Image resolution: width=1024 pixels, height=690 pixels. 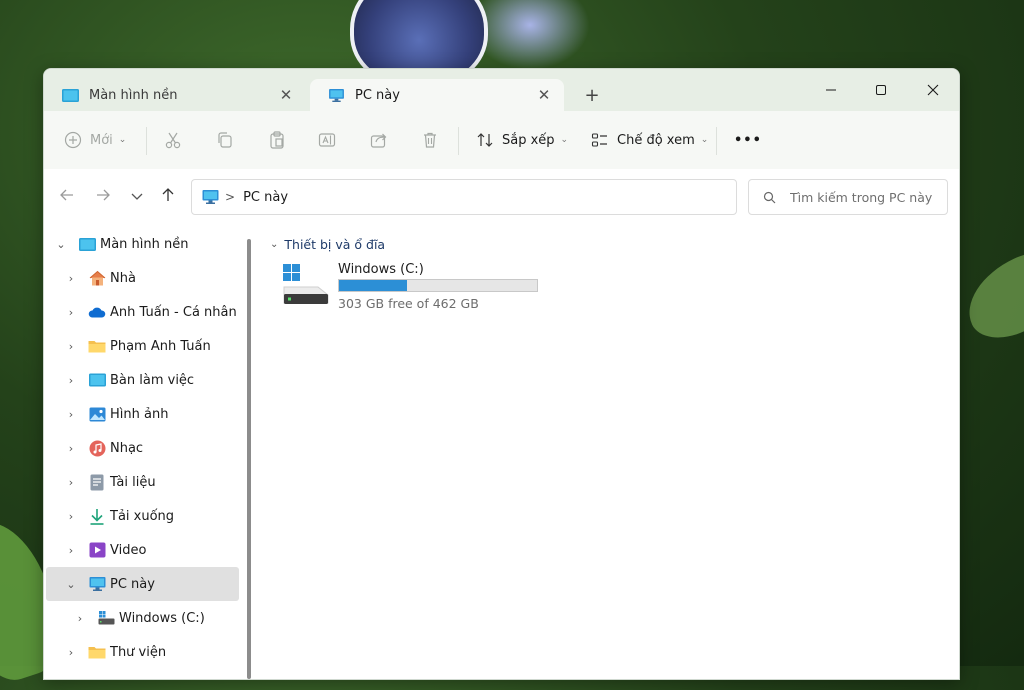 I want to click on forward-button, so click(x=103, y=198).